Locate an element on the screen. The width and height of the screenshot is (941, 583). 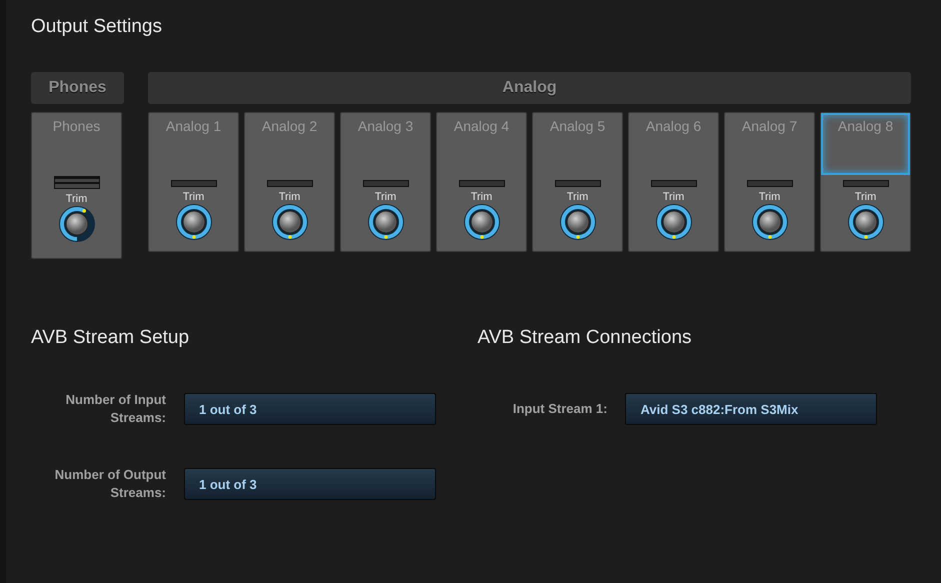
channel-name: Analog 1 is located at coordinates (194, 126).